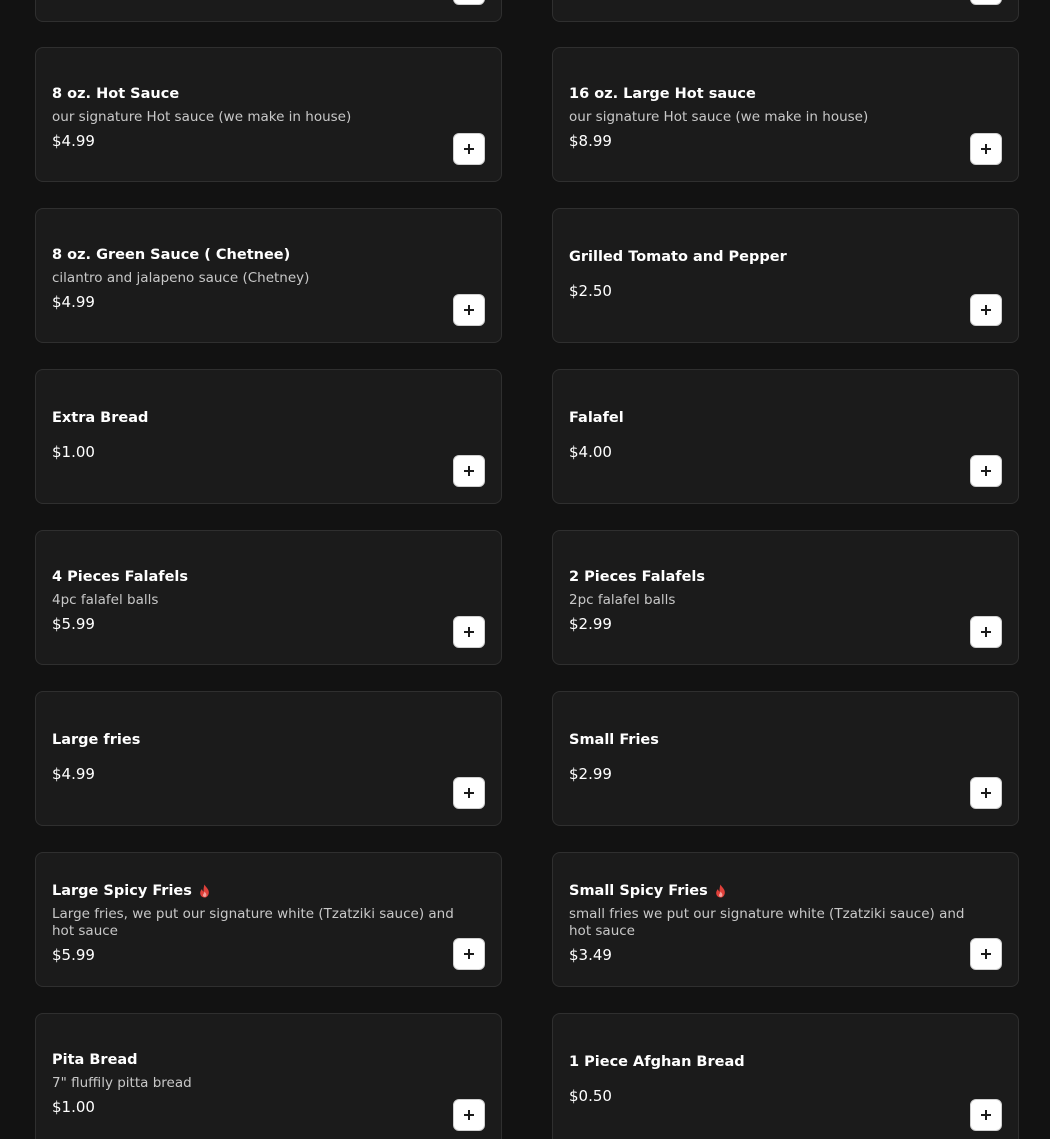 This screenshot has width=1050, height=1139. I want to click on menu-item-card: 1 Piece Afghan Bread $0.50, so click(785, 1076).